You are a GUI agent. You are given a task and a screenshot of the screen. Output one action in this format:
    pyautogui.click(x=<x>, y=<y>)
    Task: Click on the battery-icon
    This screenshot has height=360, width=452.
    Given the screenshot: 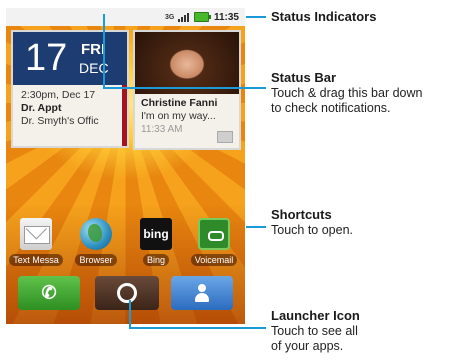 What is the action you would take?
    pyautogui.click(x=202, y=17)
    